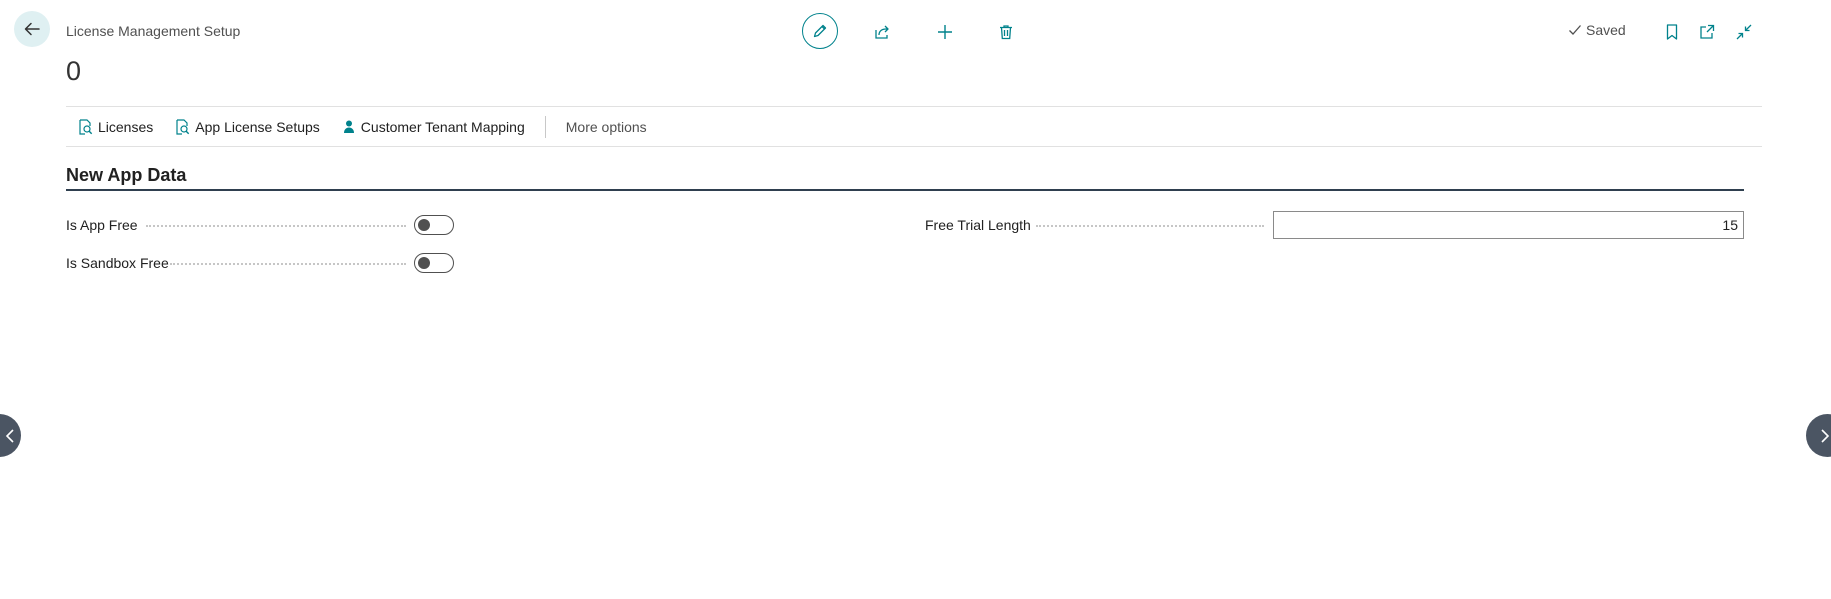 Image resolution: width=1831 pixels, height=599 pixels. What do you see at coordinates (102, 225) in the screenshot?
I see `is-app-free-label: Is App Free` at bounding box center [102, 225].